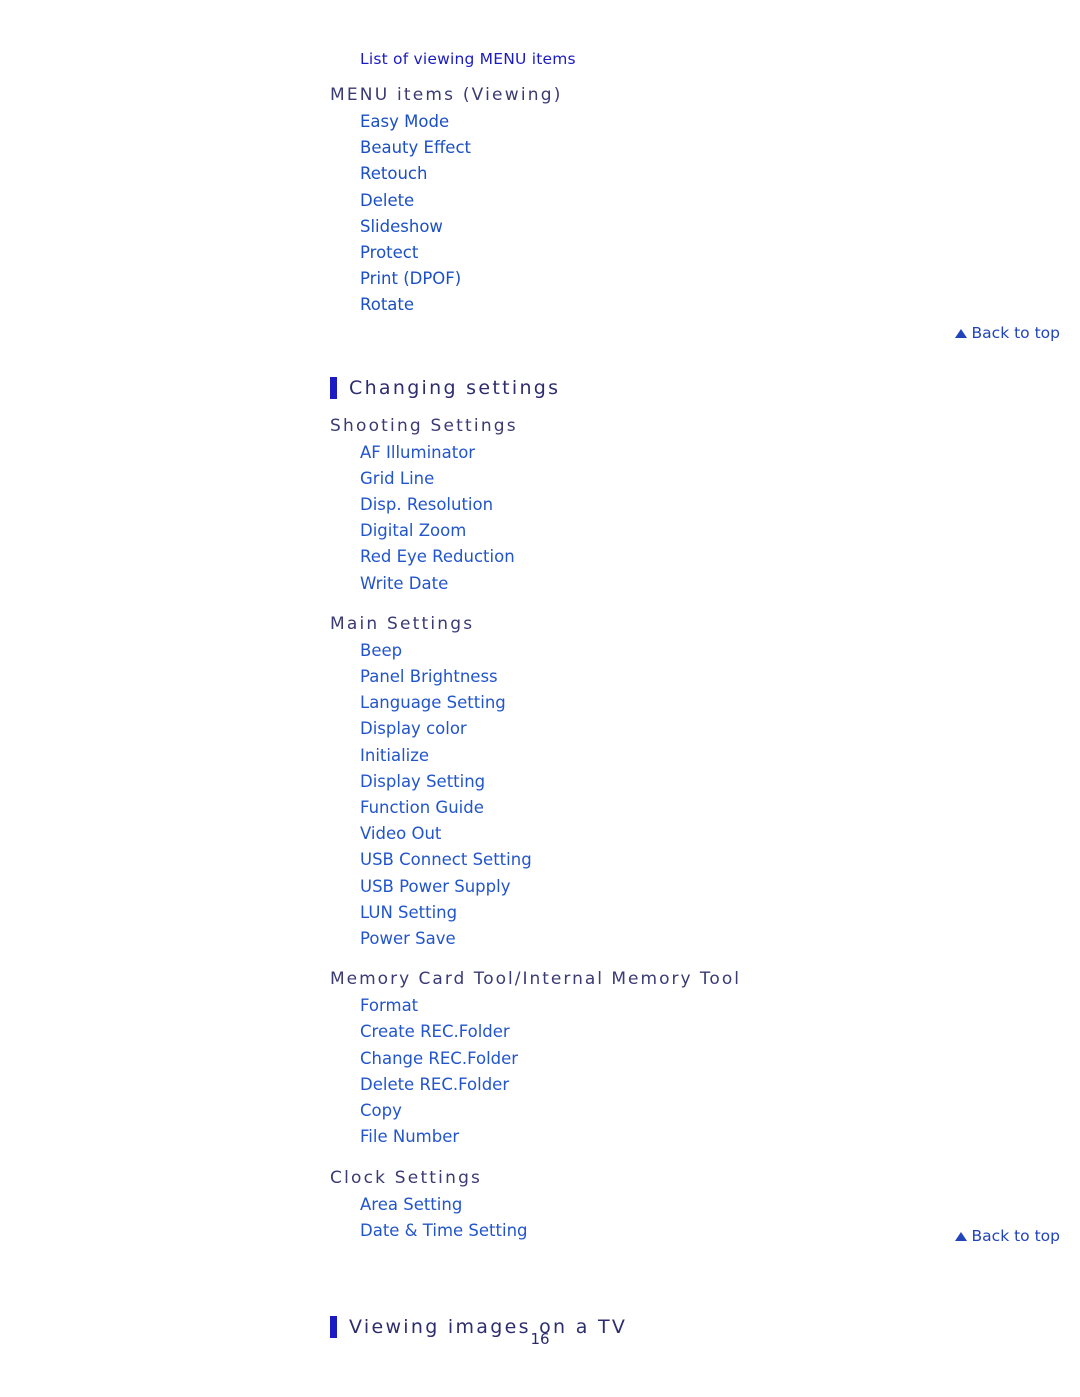 The height and width of the screenshot is (1397, 1080). I want to click on link-grid-line: Grid Line, so click(720, 479).